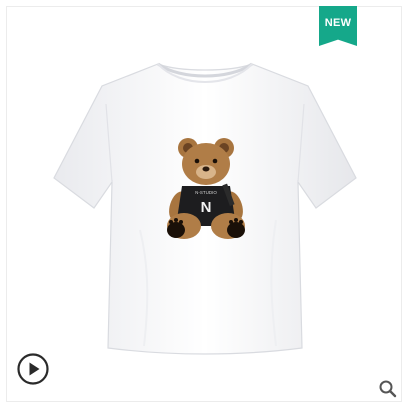 This screenshot has height=408, width=408. What do you see at coordinates (206, 192) in the screenshot?
I see `bear-shirt-script: N-STUDIO` at bounding box center [206, 192].